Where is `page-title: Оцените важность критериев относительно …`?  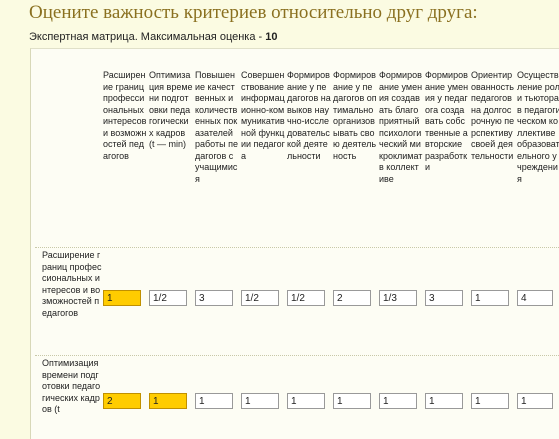 page-title: Оцените важность критериев относительно … is located at coordinates (253, 12).